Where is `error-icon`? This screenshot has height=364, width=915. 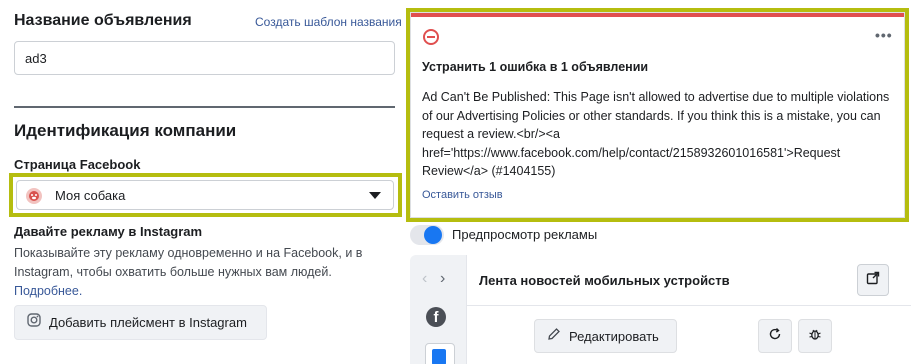
error-icon is located at coordinates (431, 37).